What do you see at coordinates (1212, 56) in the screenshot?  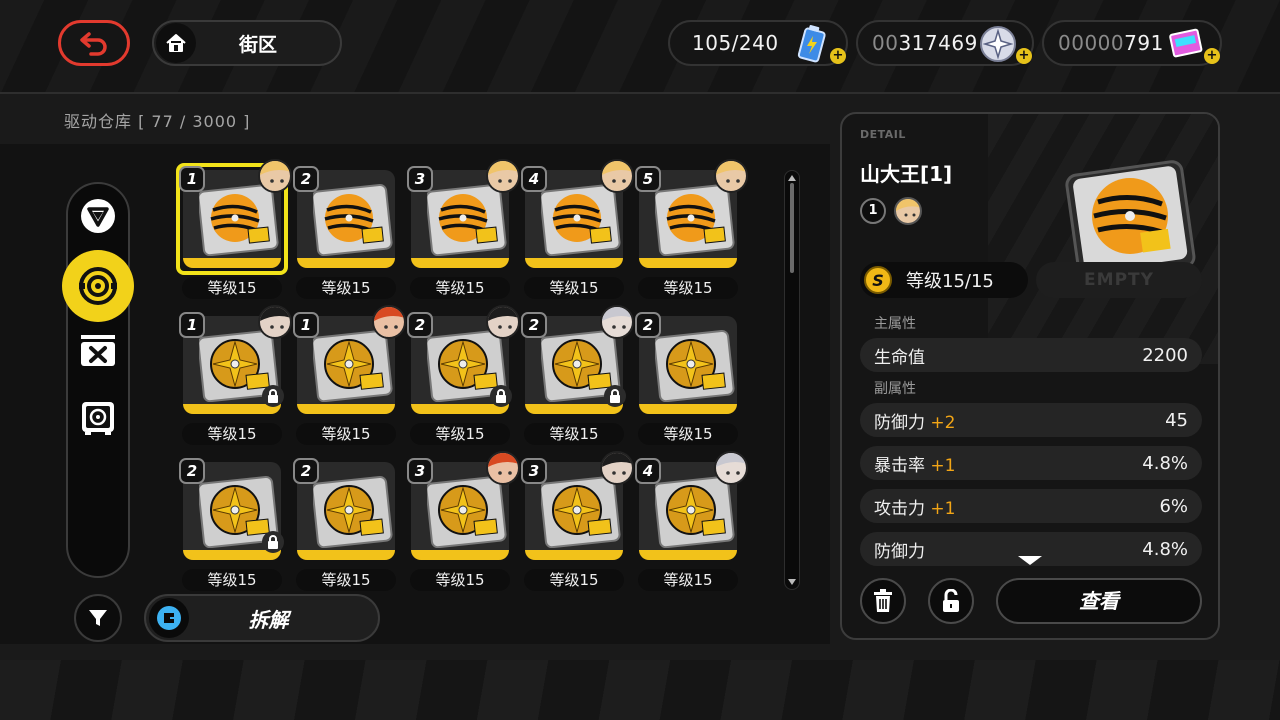 I see `add-polychrome-button: +` at bounding box center [1212, 56].